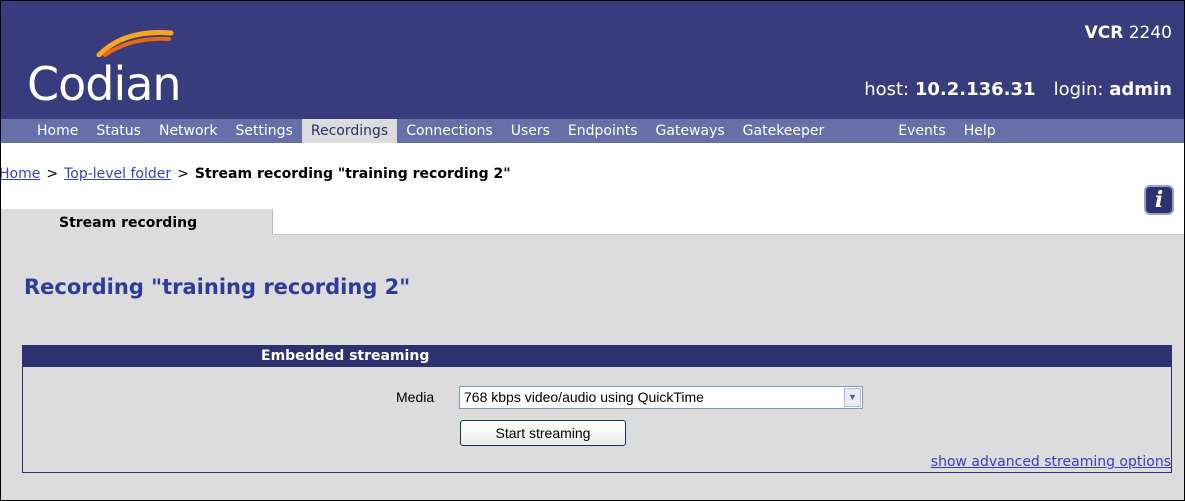 Image resolution: width=1185 pixels, height=501 pixels. Describe the element at coordinates (921, 131) in the screenshot. I see `nav-events: Events` at that location.